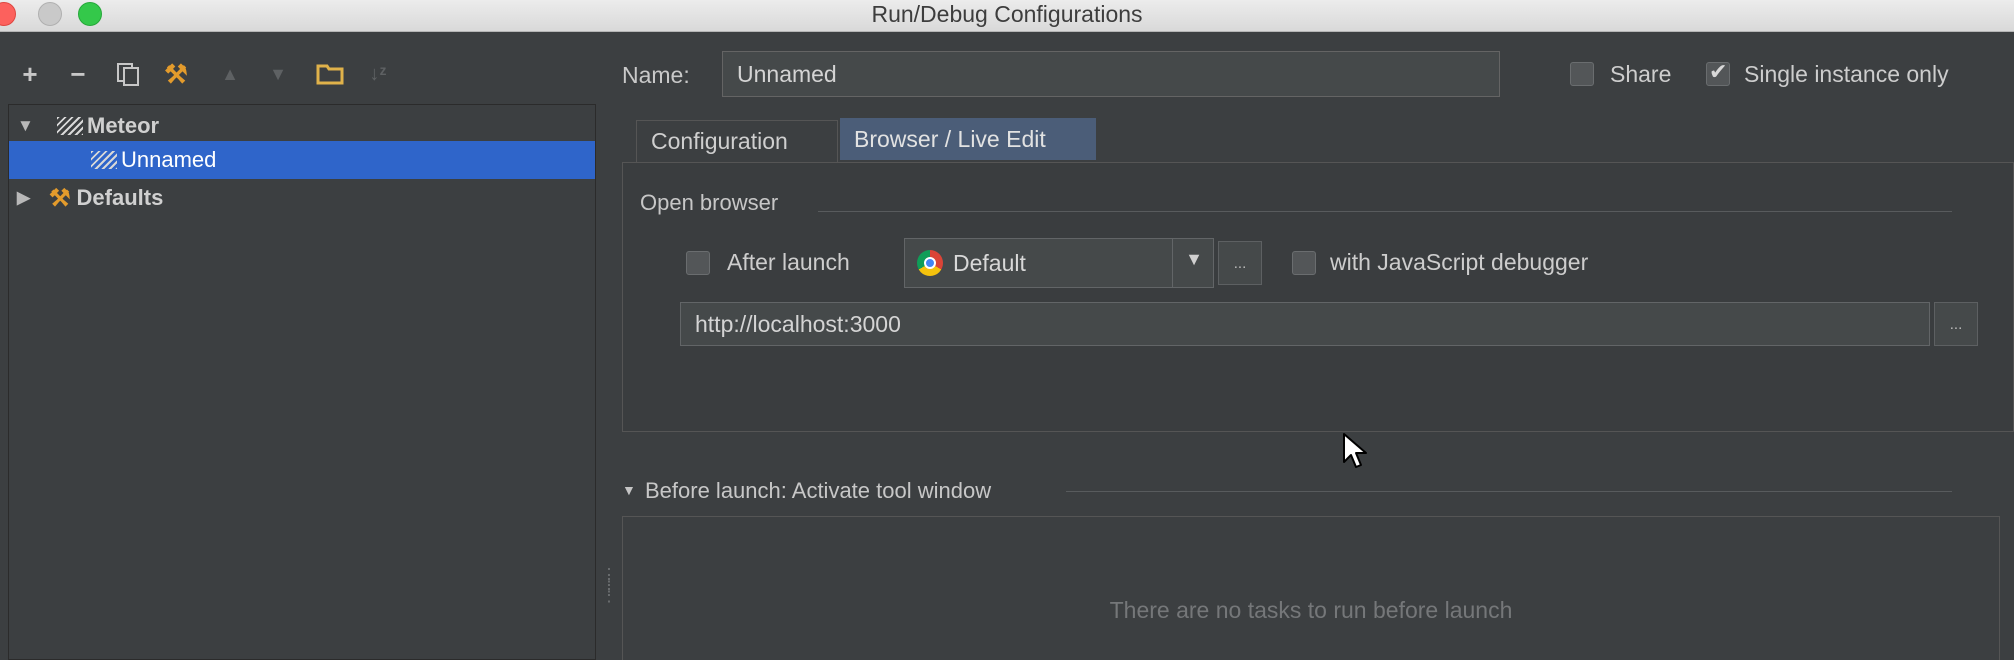  What do you see at coordinates (30, 74) in the screenshot?
I see `plus-icon: +` at bounding box center [30, 74].